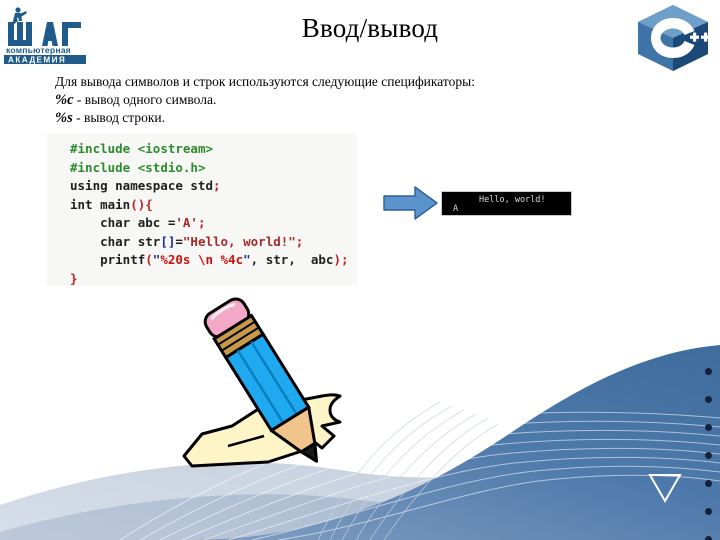  I want to click on right-arrow-icon, so click(410, 203).